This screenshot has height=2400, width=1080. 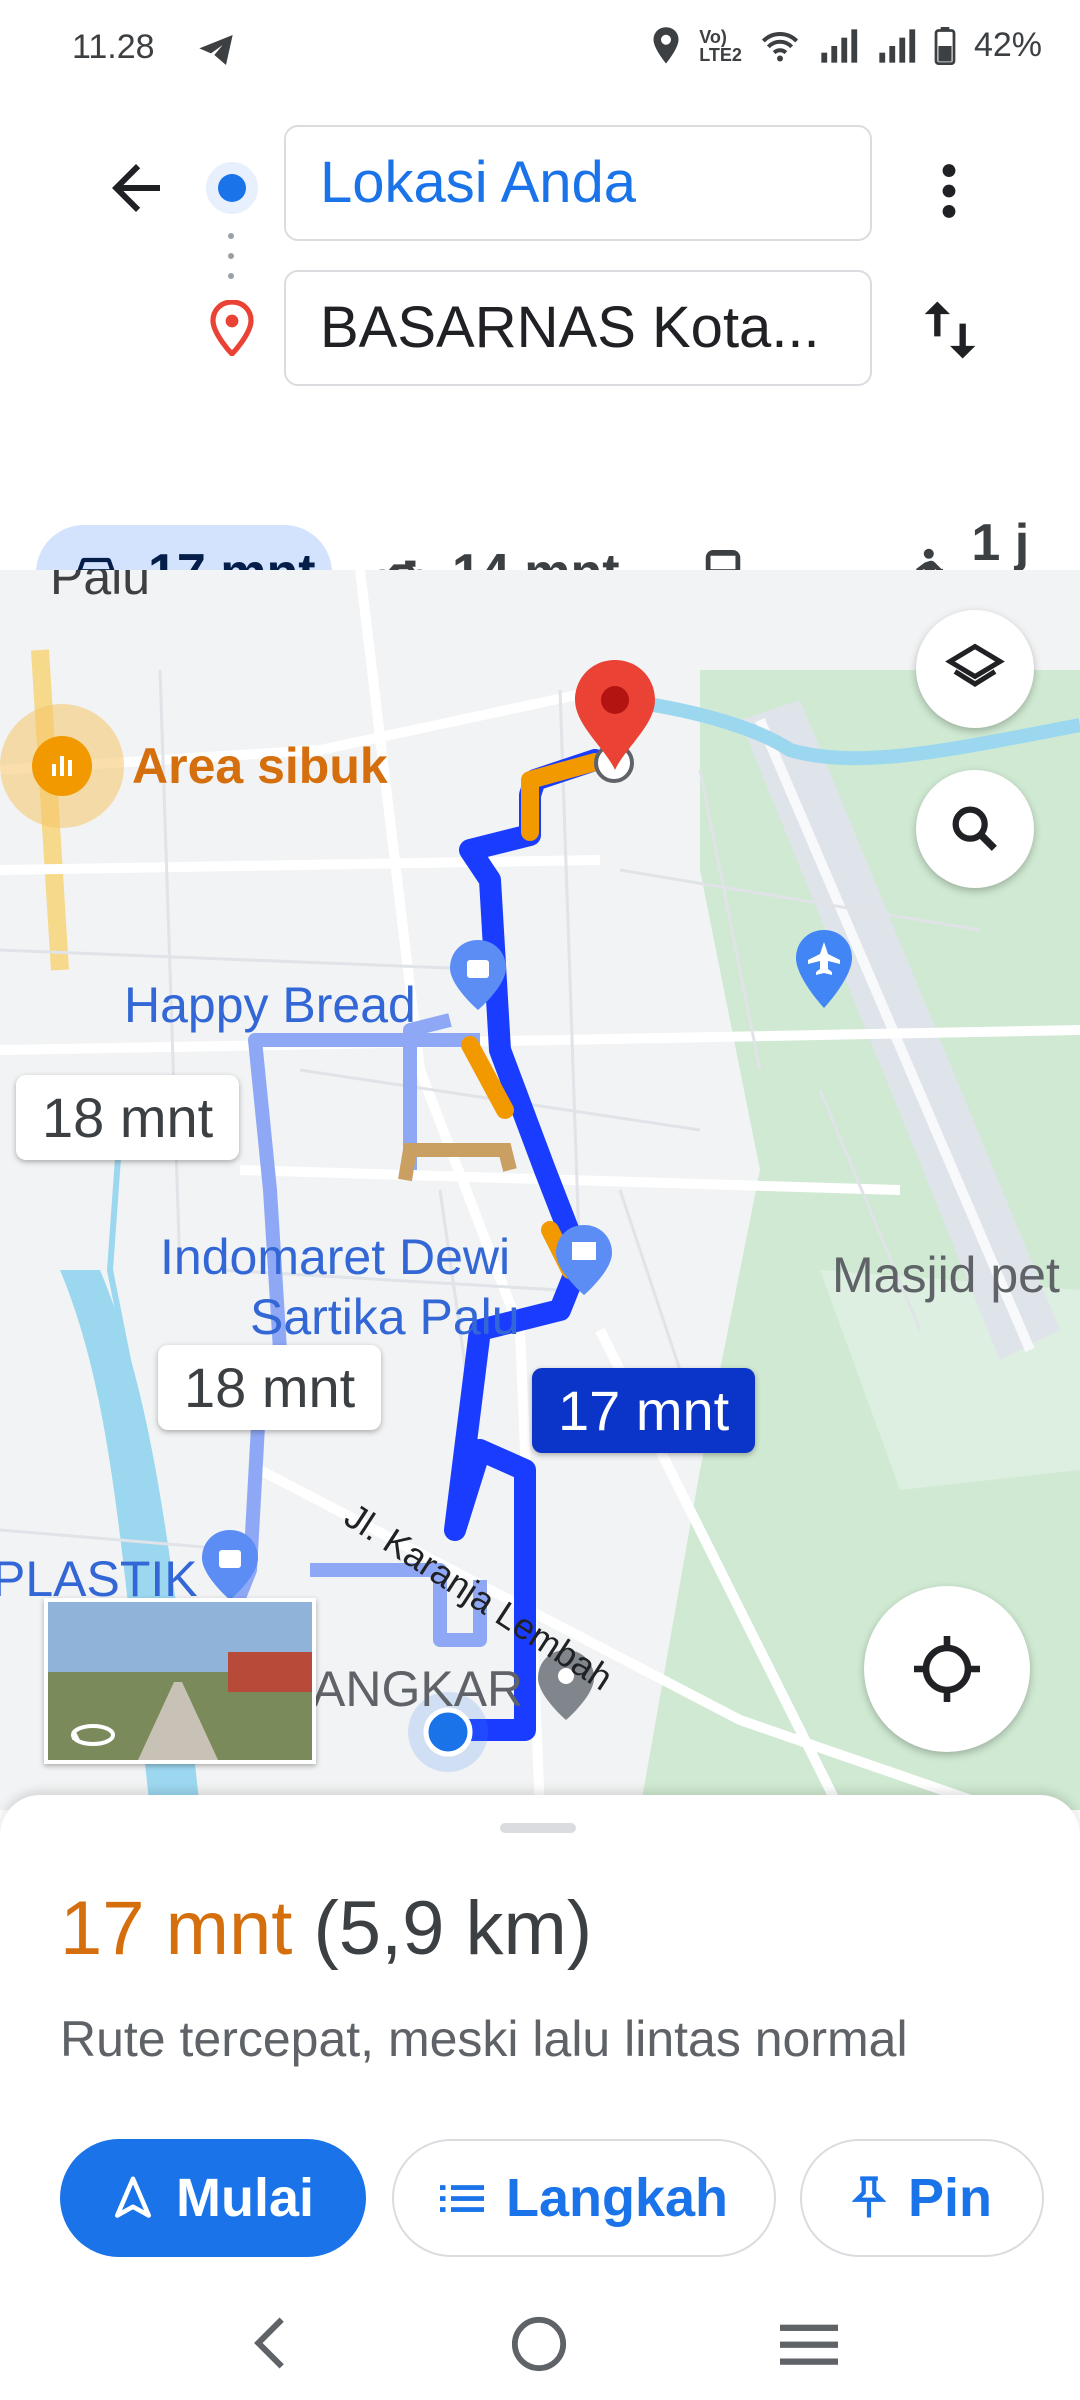 I want to click on alt-route-time-1: 18 mnt, so click(x=128, y=1117).